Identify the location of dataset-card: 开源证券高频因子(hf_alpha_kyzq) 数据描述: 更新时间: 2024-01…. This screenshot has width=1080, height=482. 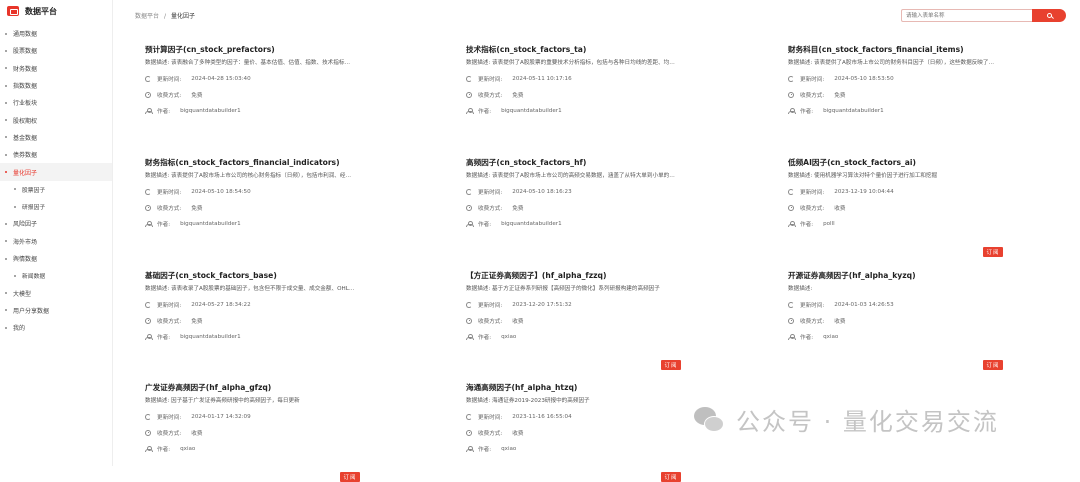
(895, 320).